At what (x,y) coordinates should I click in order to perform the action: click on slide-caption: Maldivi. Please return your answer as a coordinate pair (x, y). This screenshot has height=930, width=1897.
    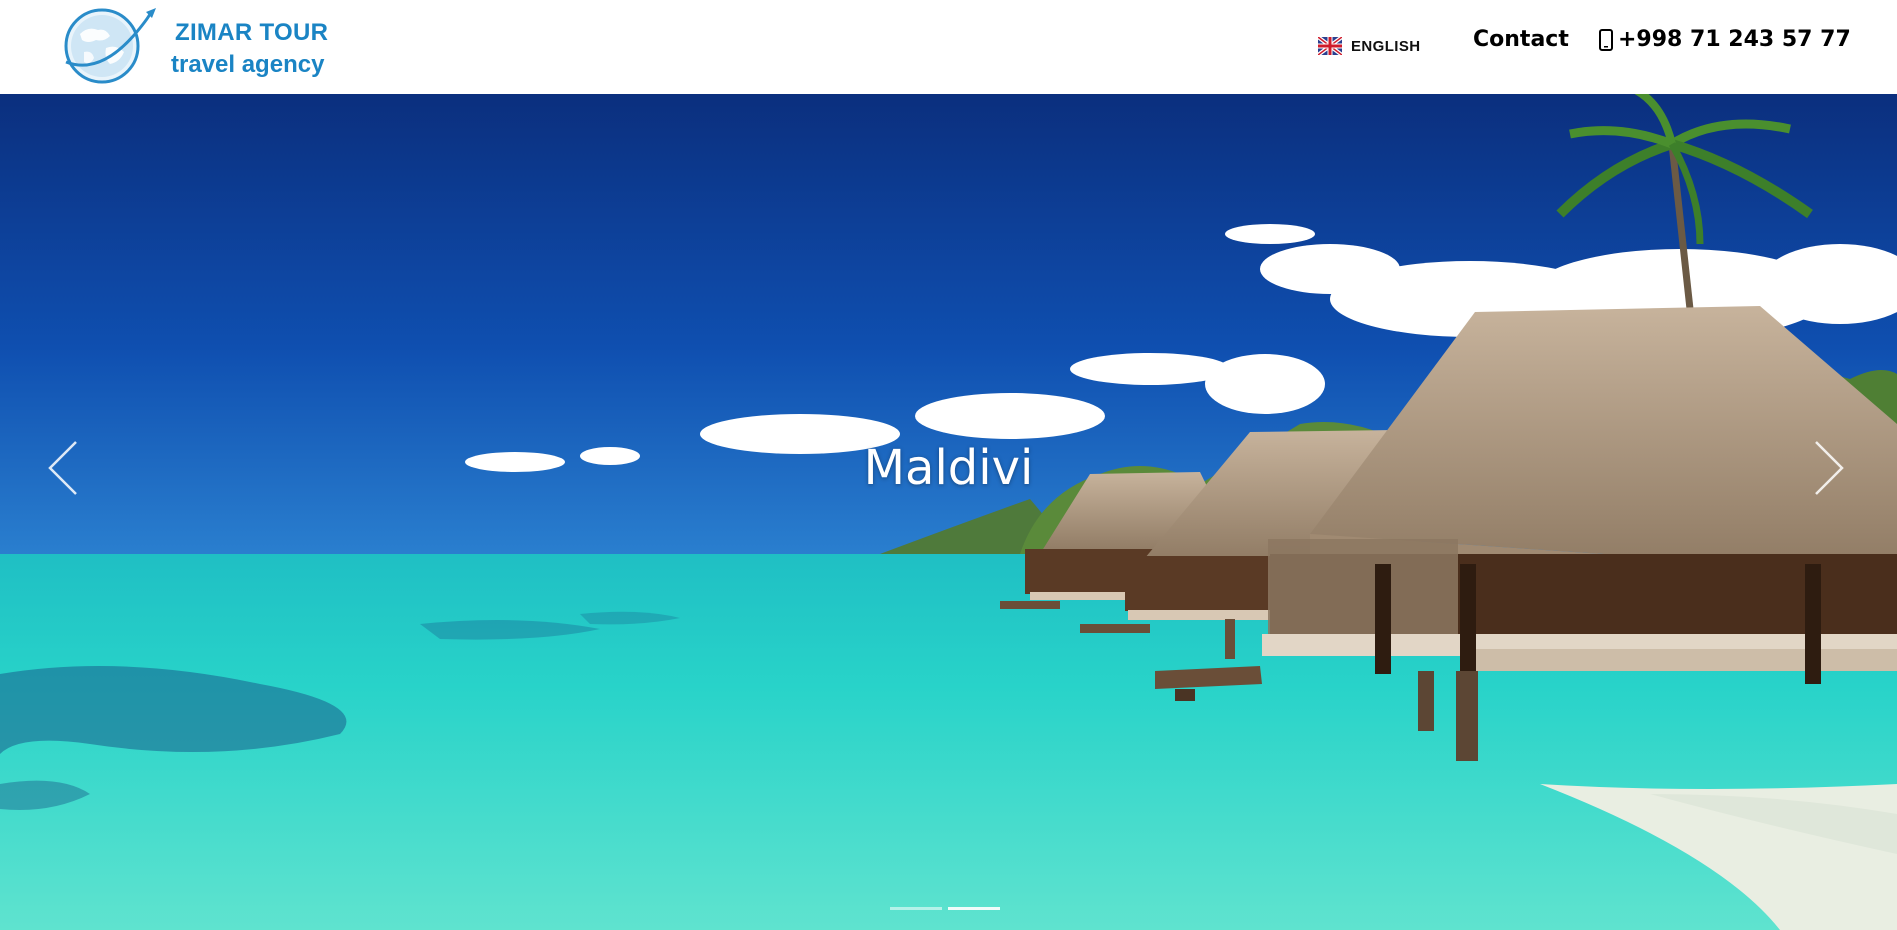
    Looking at the image, I should click on (948, 468).